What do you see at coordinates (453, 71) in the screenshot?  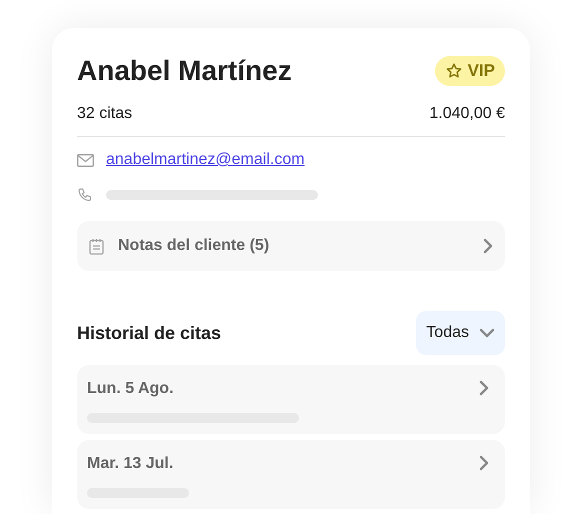 I see `star-icon` at bounding box center [453, 71].